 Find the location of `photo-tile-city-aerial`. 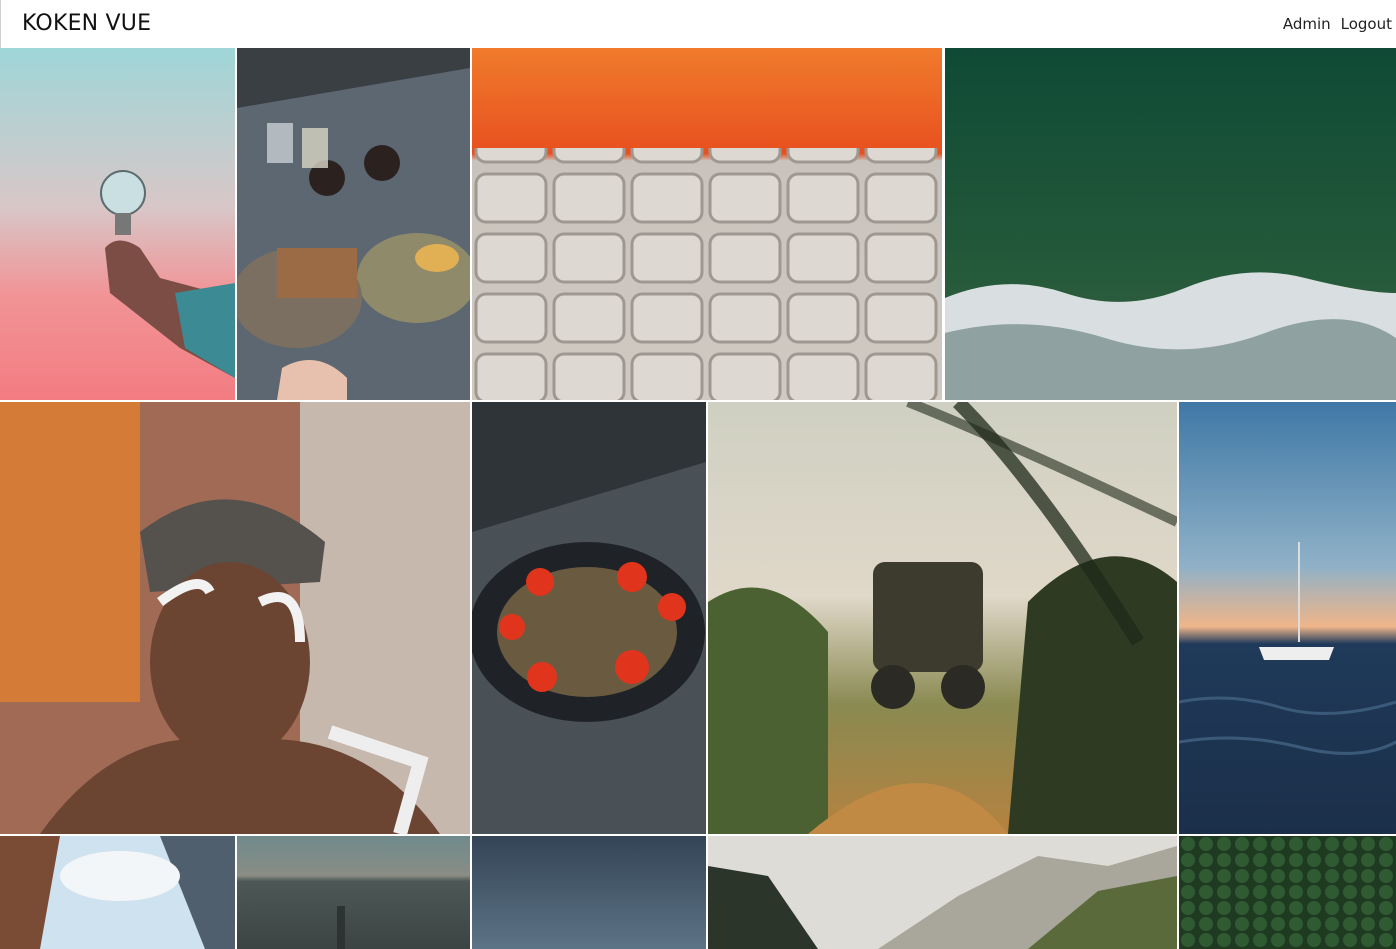

photo-tile-city-aerial is located at coordinates (353, 892).